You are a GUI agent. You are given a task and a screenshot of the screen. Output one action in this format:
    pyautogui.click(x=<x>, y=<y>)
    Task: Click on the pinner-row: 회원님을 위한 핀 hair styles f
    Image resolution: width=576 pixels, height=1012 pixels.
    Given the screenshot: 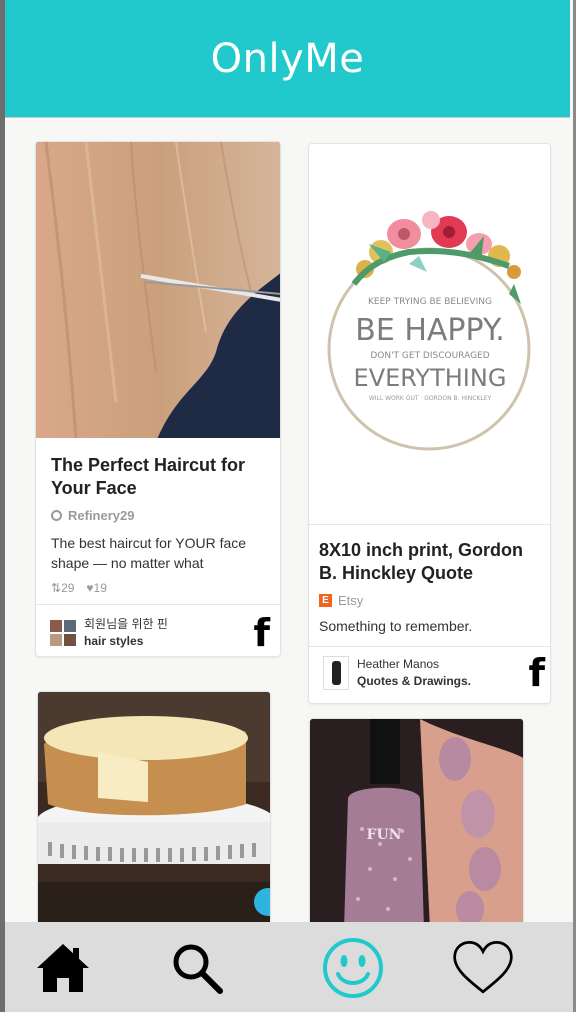 What is the action you would take?
    pyautogui.click(x=160, y=633)
    